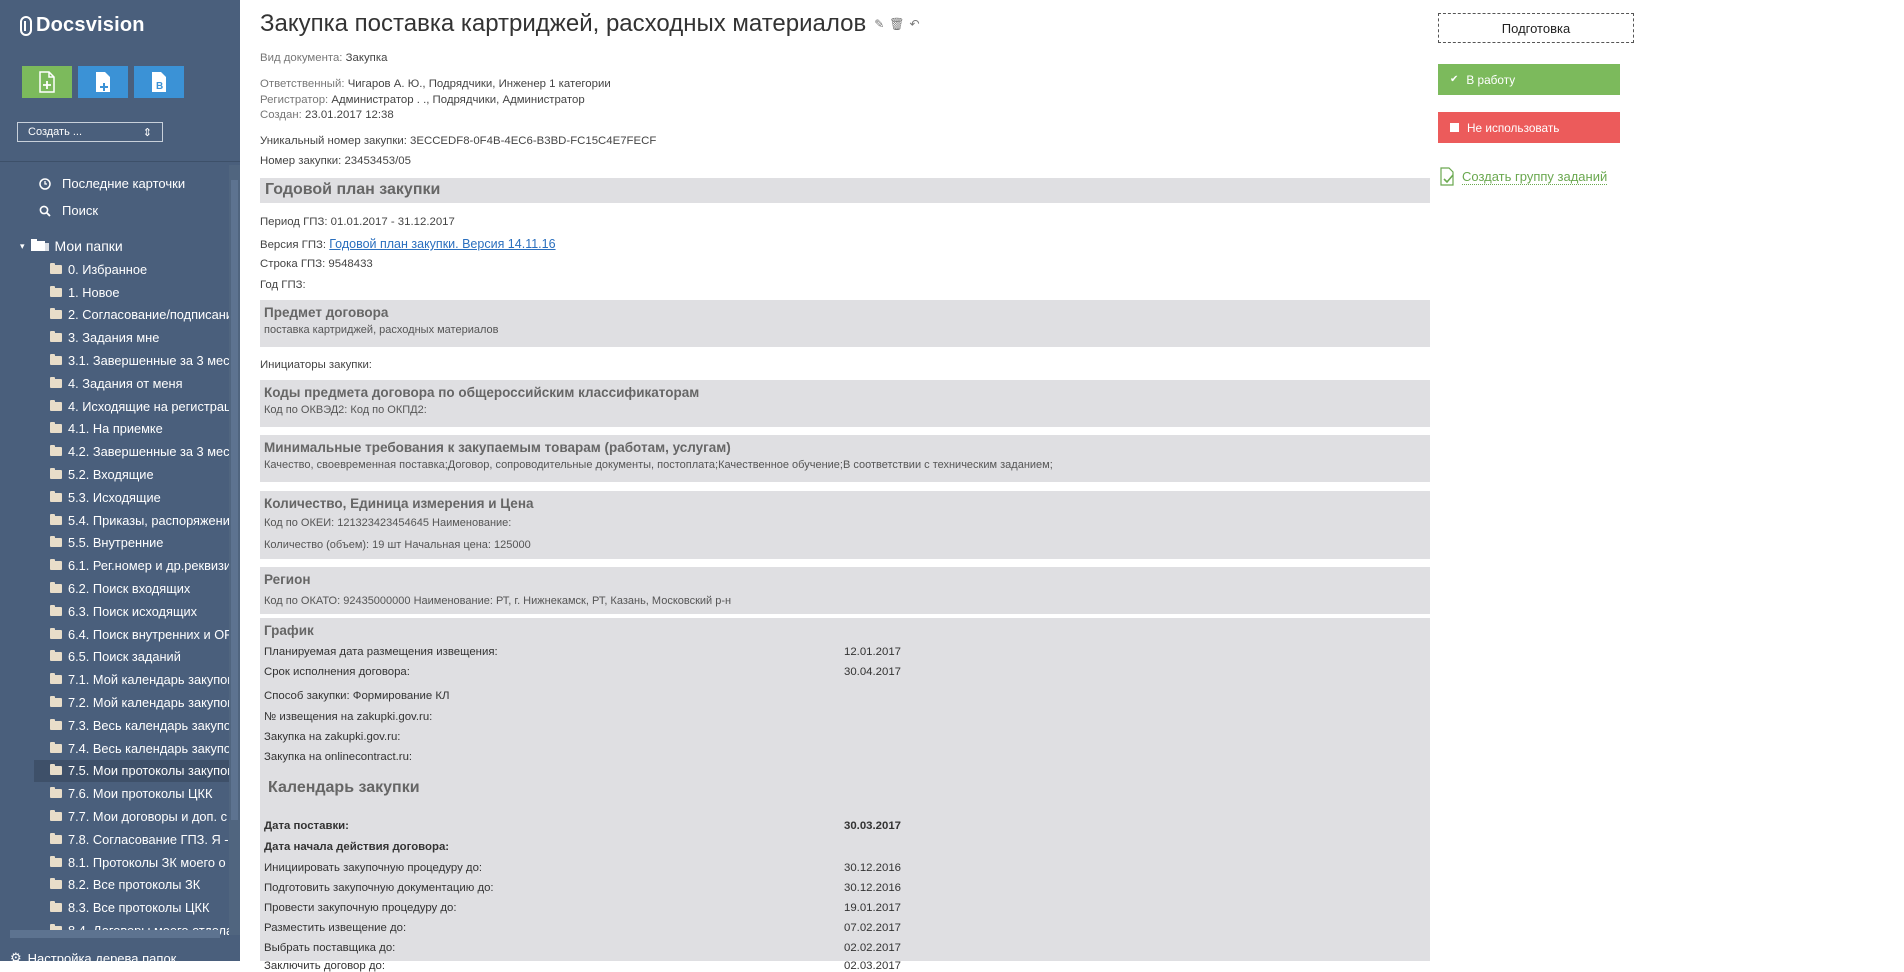 The height and width of the screenshot is (972, 1904). I want to click on number-label: Номер закупки:, so click(301, 161).